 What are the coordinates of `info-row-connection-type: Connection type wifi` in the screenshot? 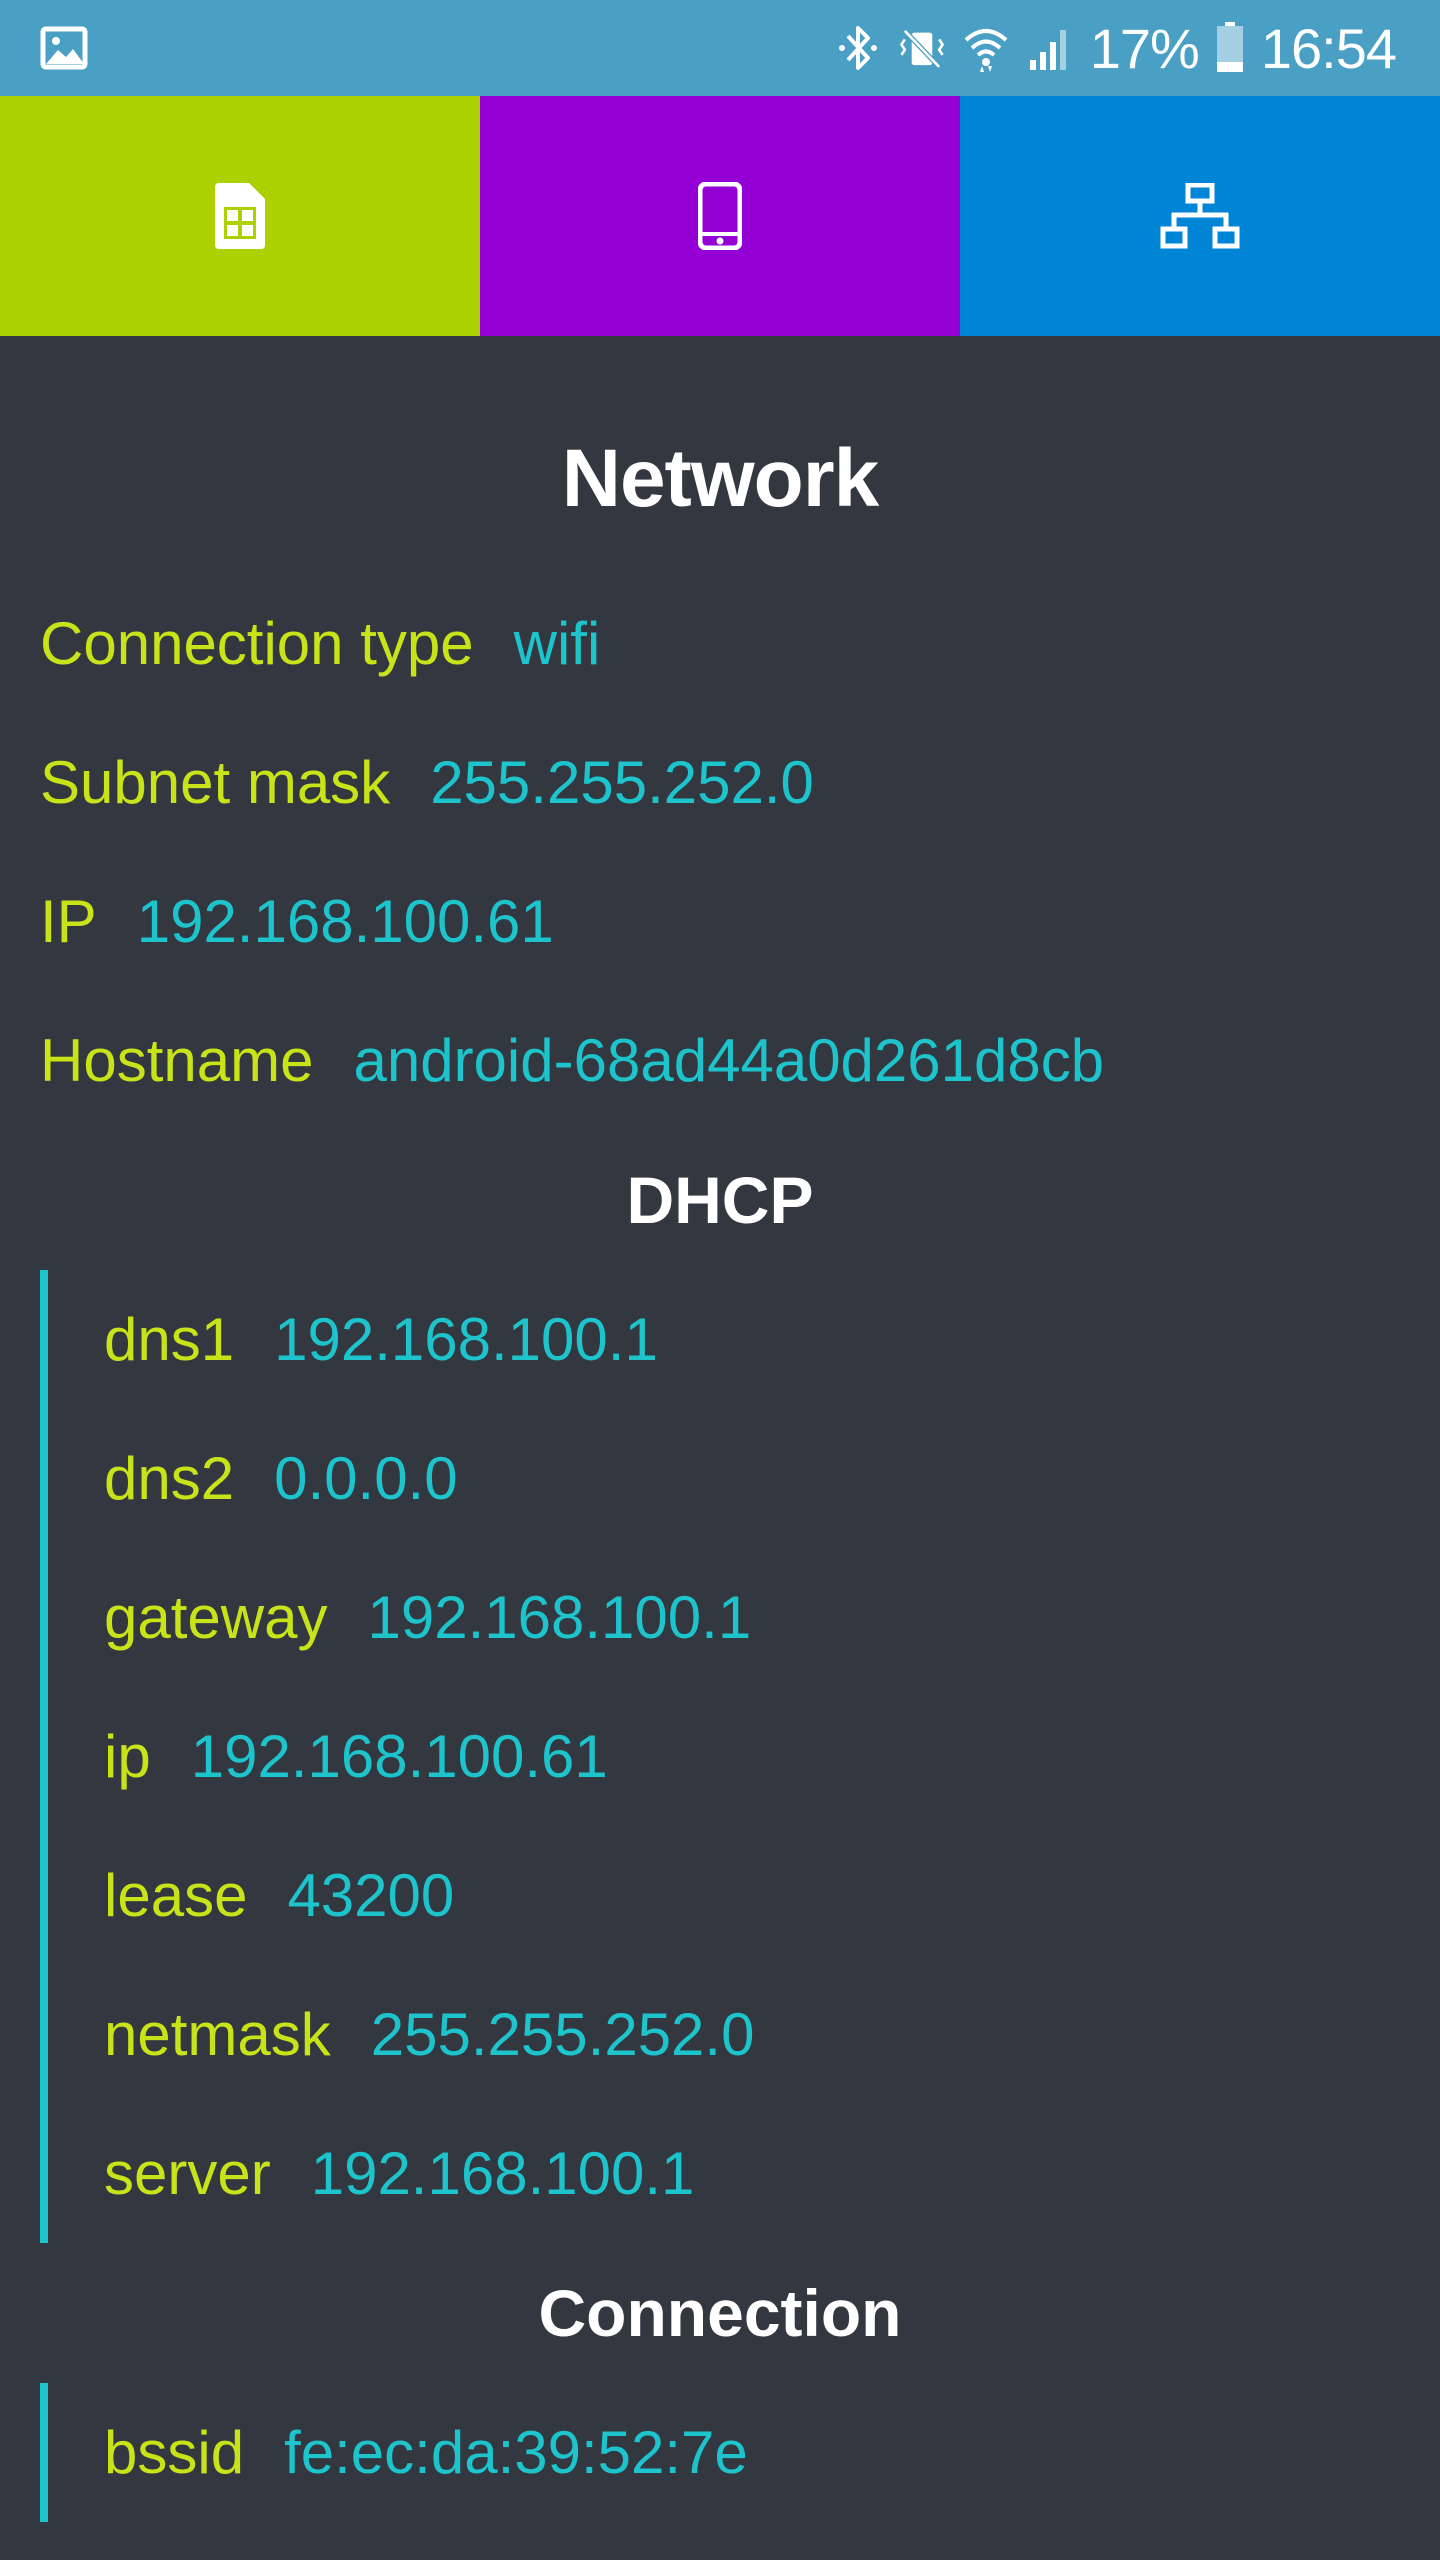 It's located at (720, 643).